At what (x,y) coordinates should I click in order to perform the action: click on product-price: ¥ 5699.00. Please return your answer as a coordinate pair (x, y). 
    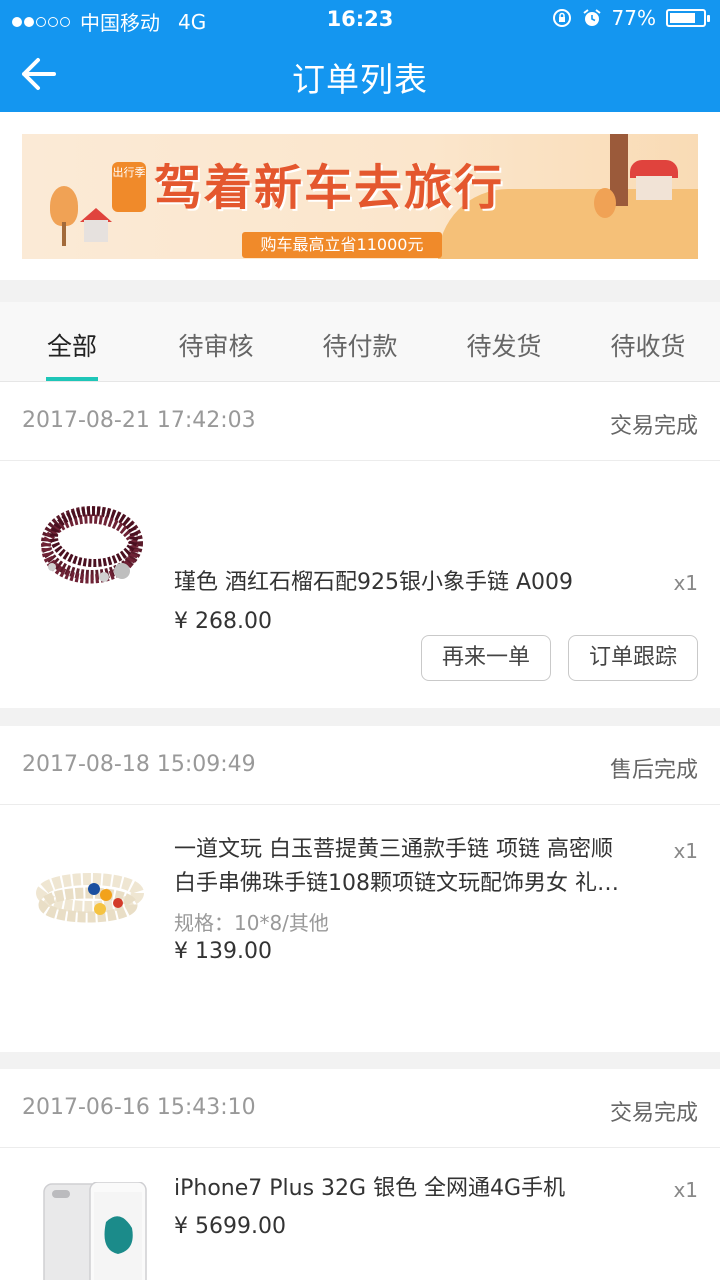
    Looking at the image, I should click on (230, 1226).